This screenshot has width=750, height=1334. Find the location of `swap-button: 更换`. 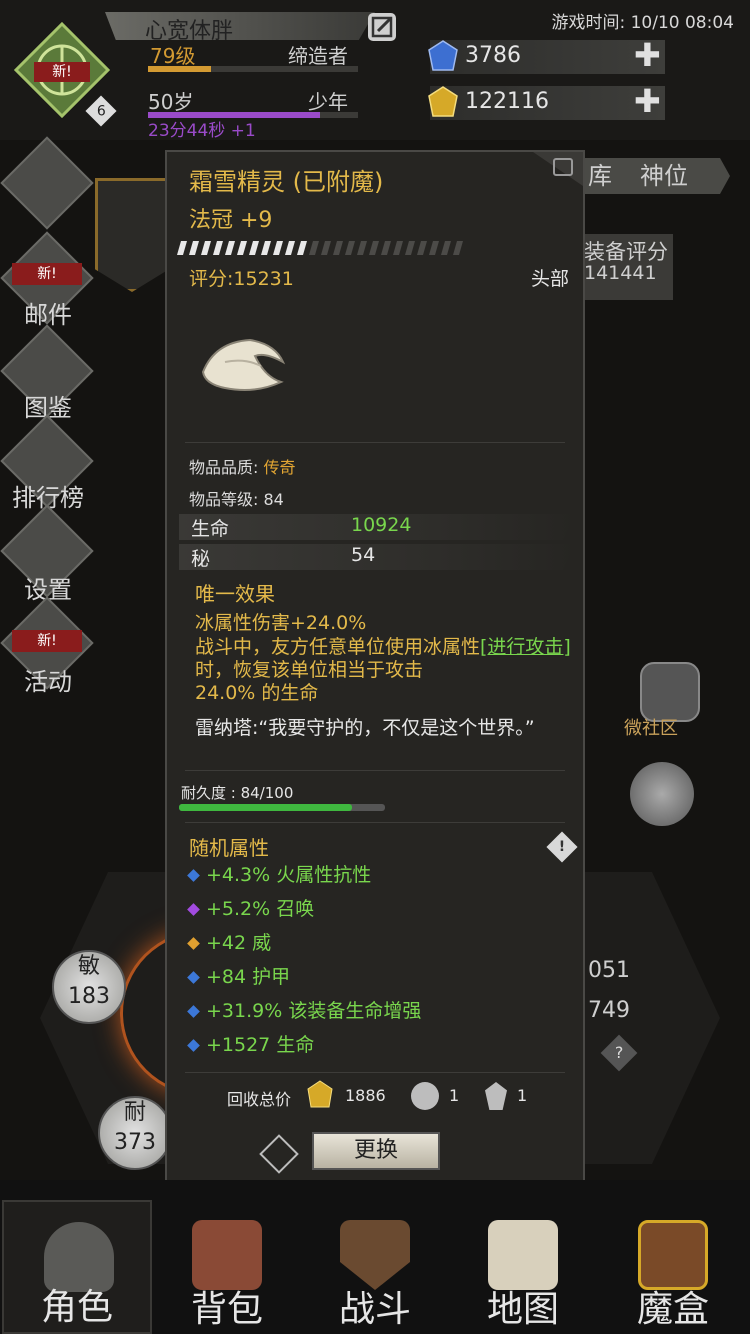

swap-button: 更换 is located at coordinates (376, 1151).